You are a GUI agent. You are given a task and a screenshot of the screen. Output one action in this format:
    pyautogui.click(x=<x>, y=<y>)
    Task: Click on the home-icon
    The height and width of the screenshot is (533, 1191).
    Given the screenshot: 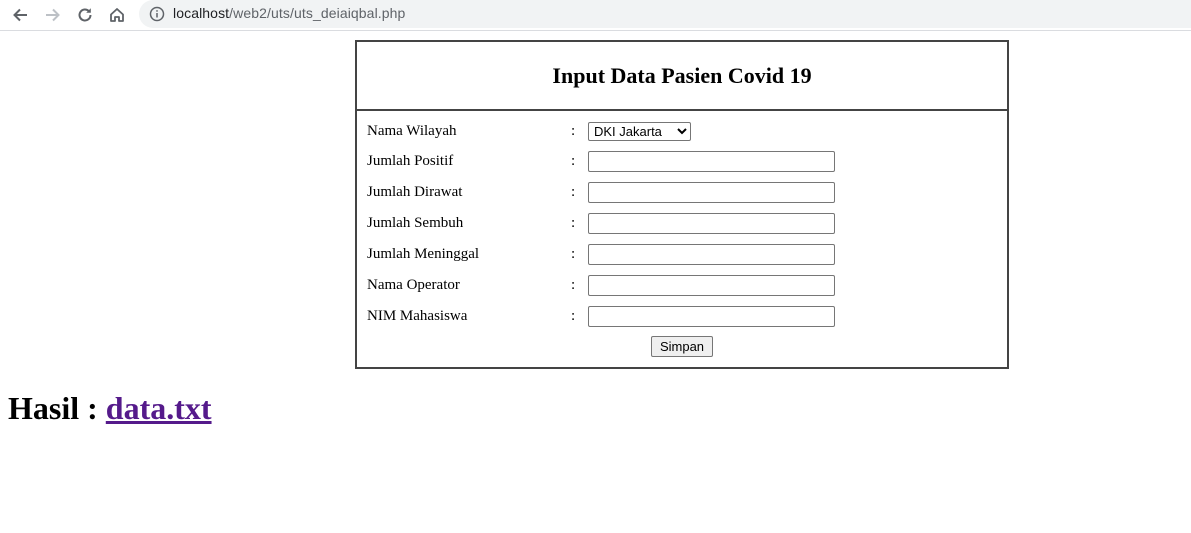 What is the action you would take?
    pyautogui.click(x=117, y=15)
    